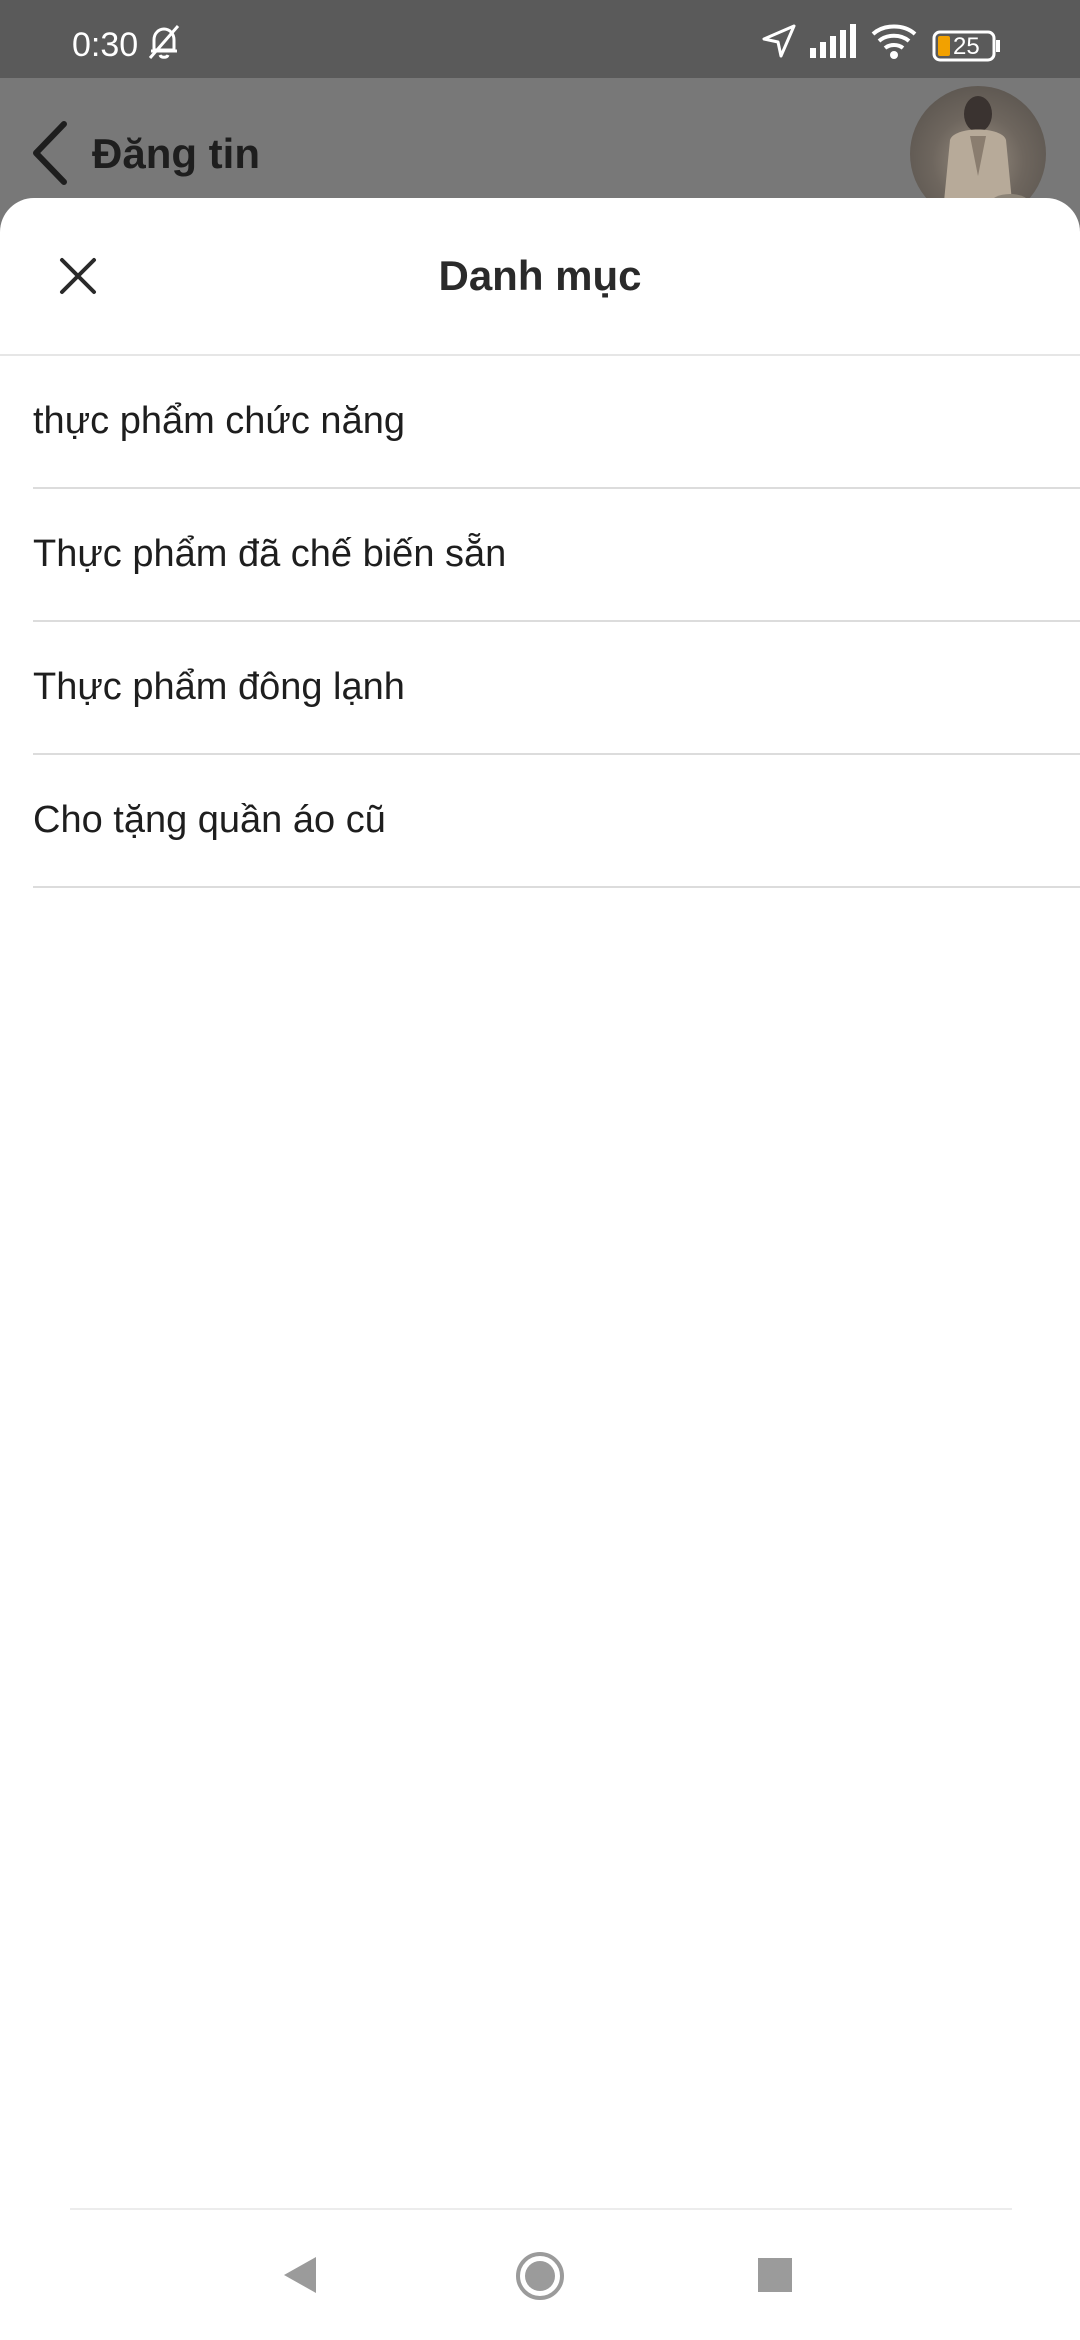  Describe the element at coordinates (966, 46) in the screenshot. I see `battery-level: 25` at that location.